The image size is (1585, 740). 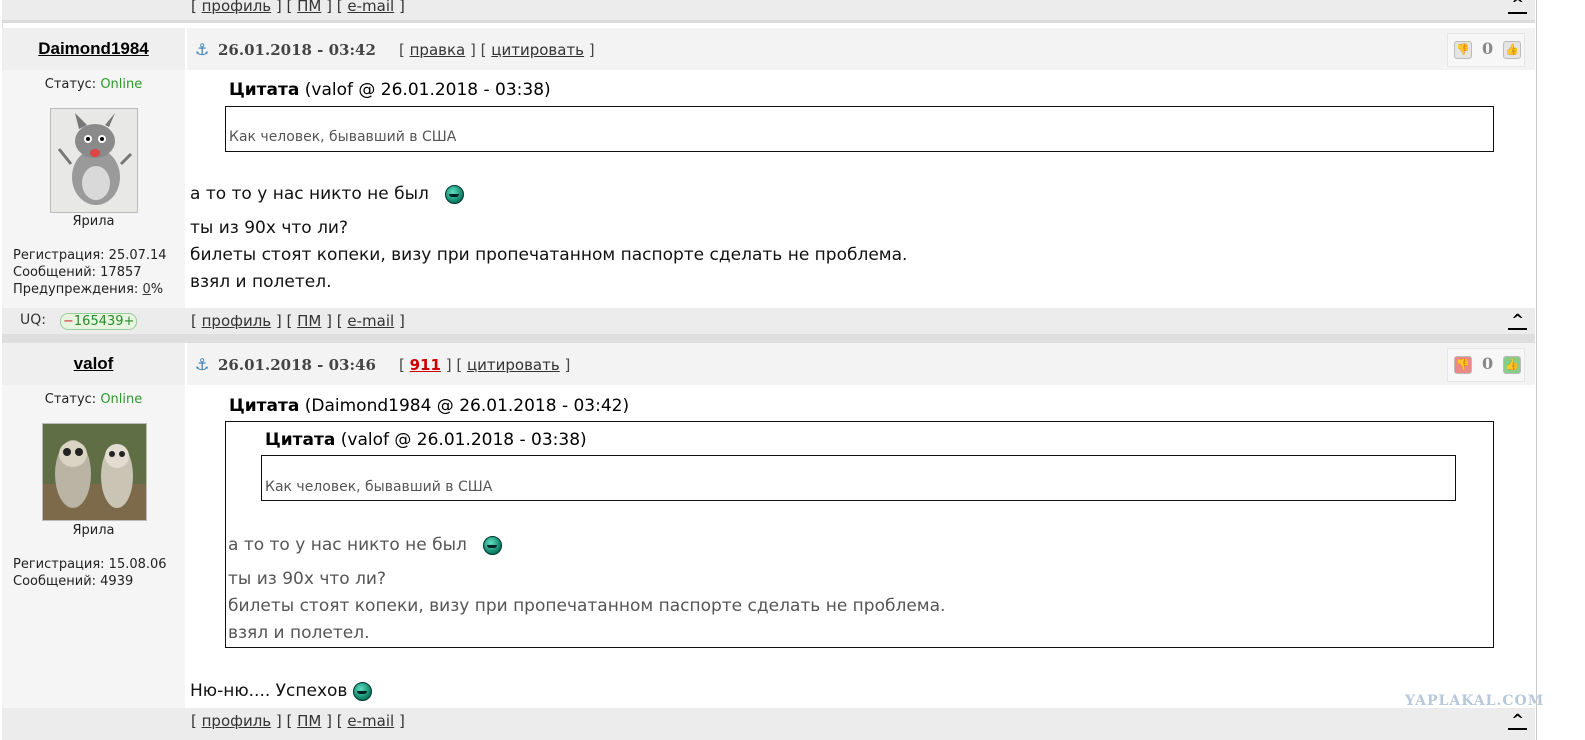 I want to click on nested-quote-header: Цитата (valof @ 26.01.2018 - 03:38), so click(x=426, y=440).